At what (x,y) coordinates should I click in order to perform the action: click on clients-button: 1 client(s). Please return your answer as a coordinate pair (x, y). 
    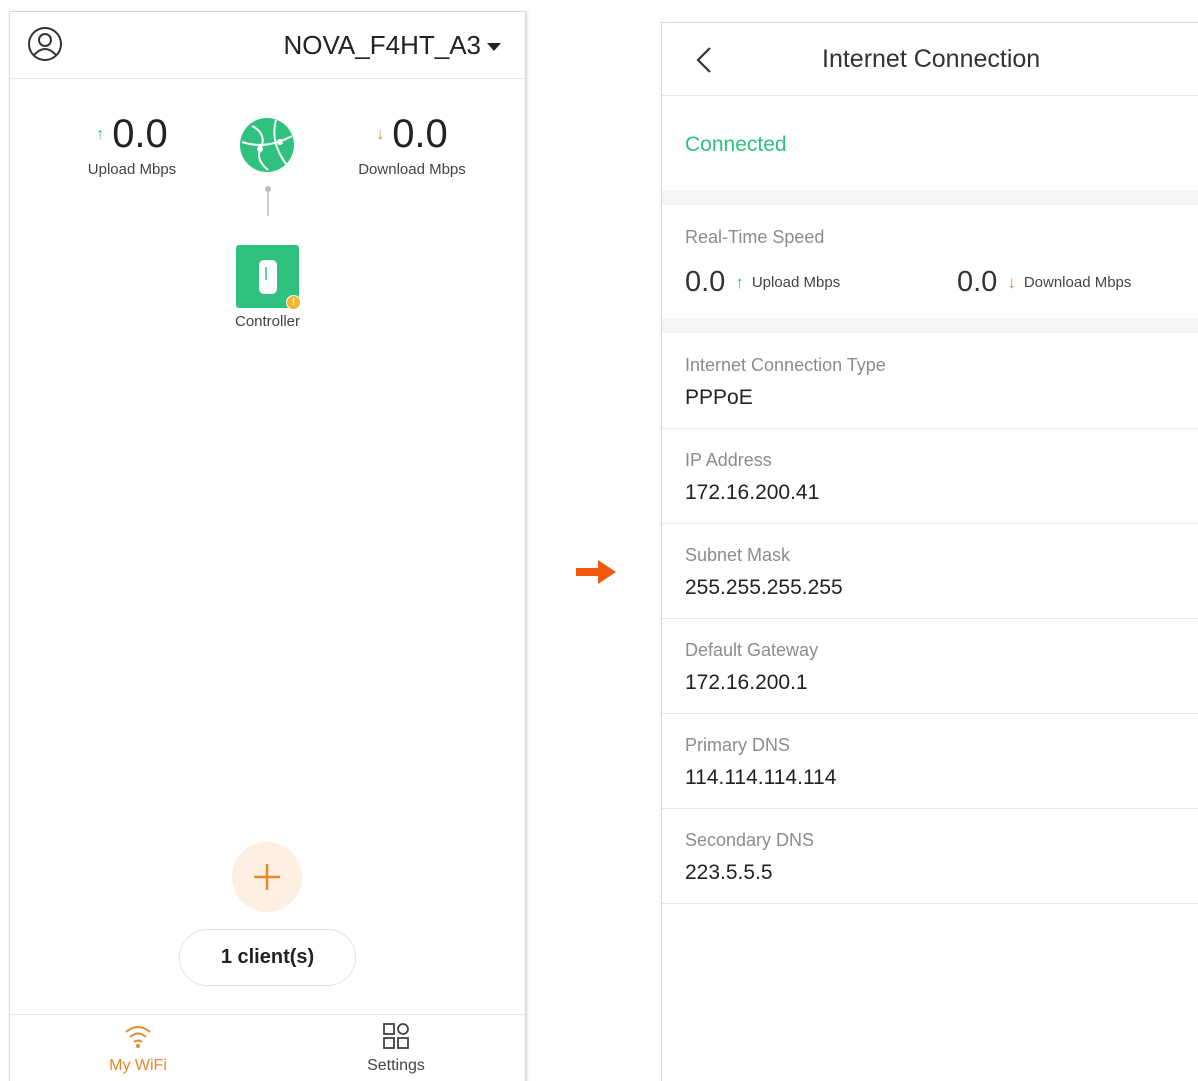
    Looking at the image, I should click on (267, 957).